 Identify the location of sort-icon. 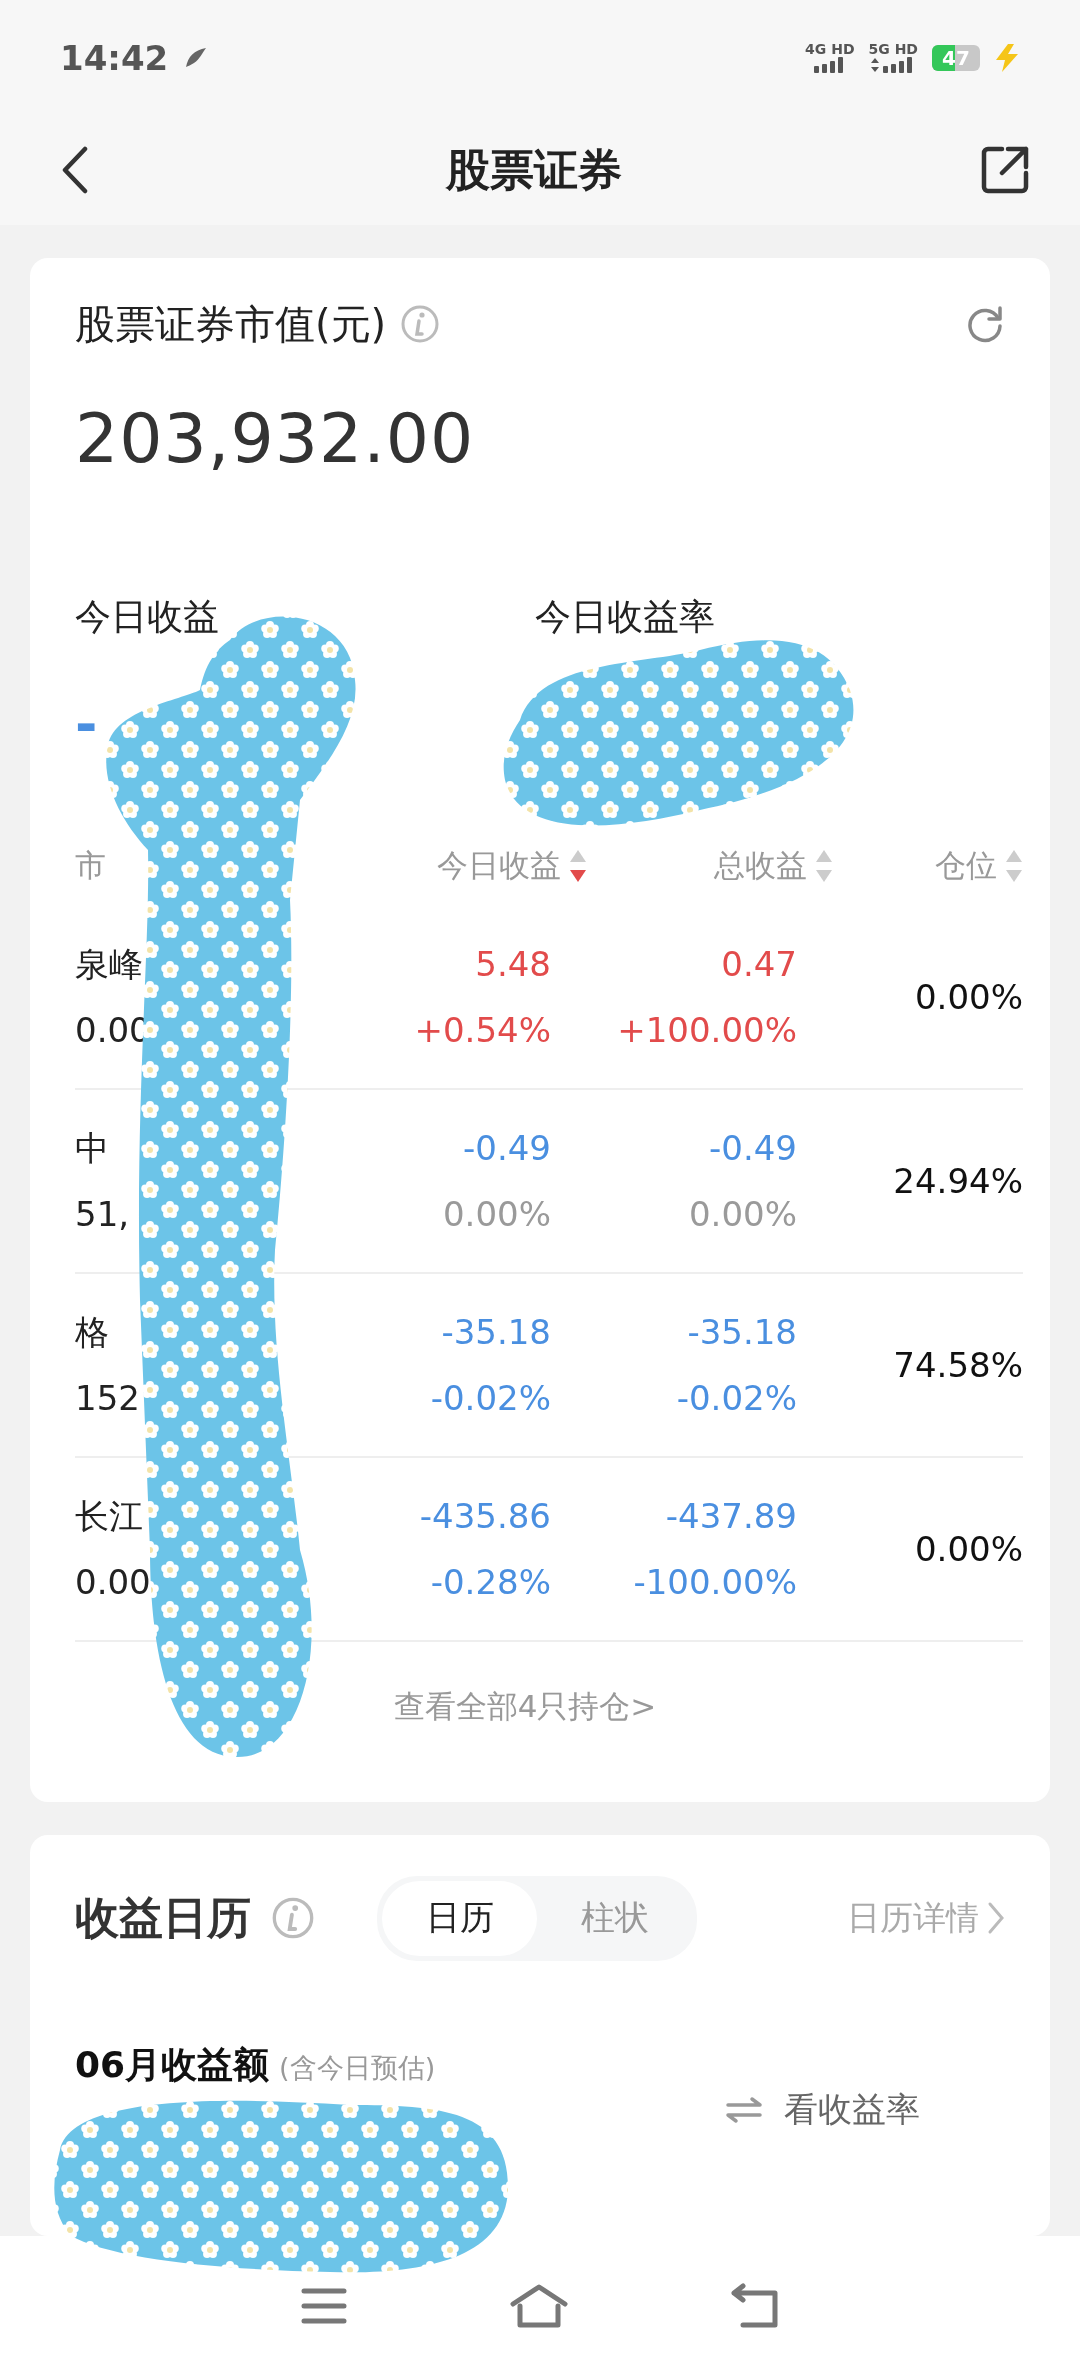
(578, 866).